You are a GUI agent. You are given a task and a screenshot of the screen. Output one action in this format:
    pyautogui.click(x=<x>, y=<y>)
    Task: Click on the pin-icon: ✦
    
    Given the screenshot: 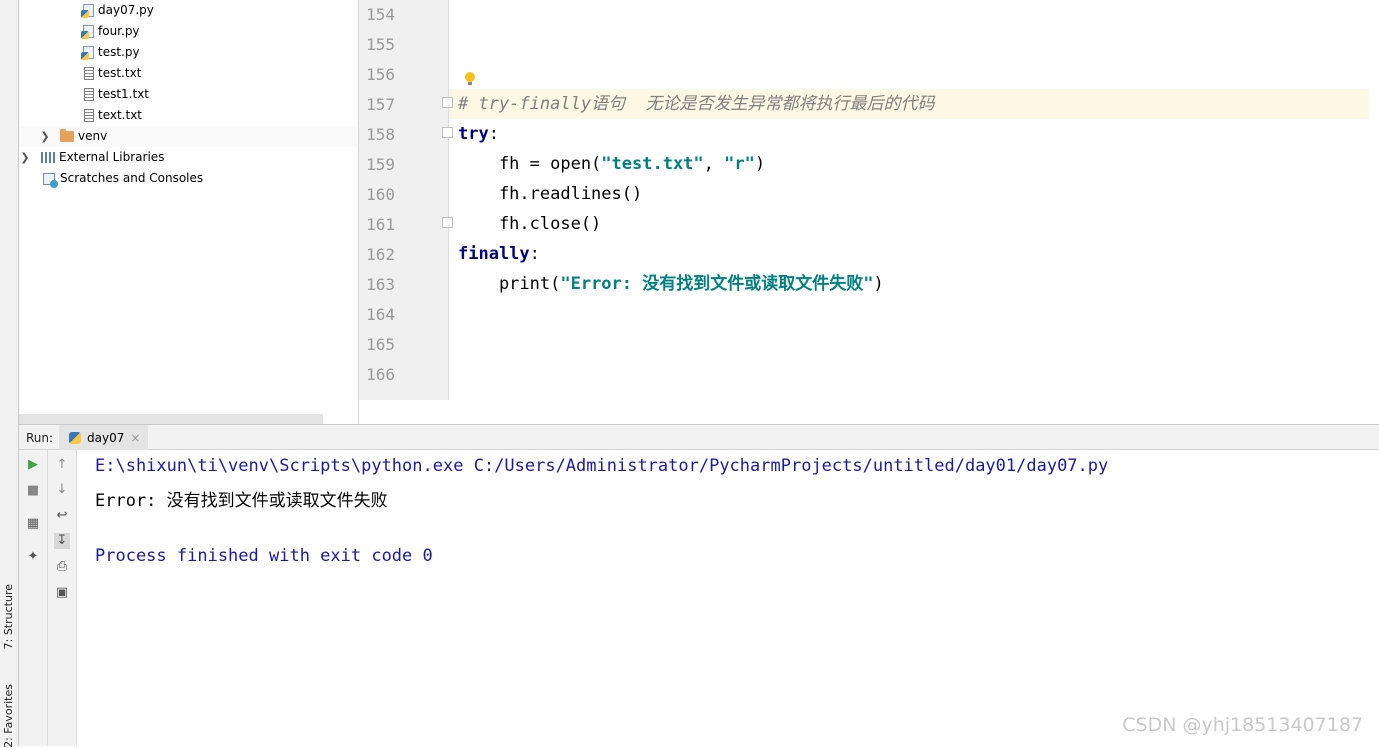 What is the action you would take?
    pyautogui.click(x=33, y=557)
    